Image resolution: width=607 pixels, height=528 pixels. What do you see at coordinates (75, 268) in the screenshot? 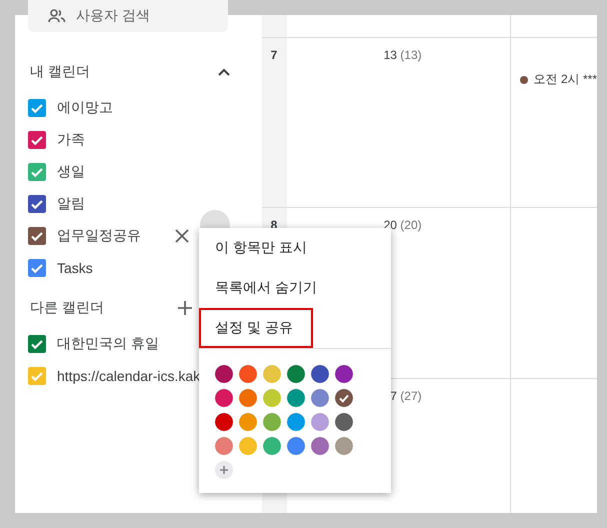
I see `calendar-name: Tasks` at bounding box center [75, 268].